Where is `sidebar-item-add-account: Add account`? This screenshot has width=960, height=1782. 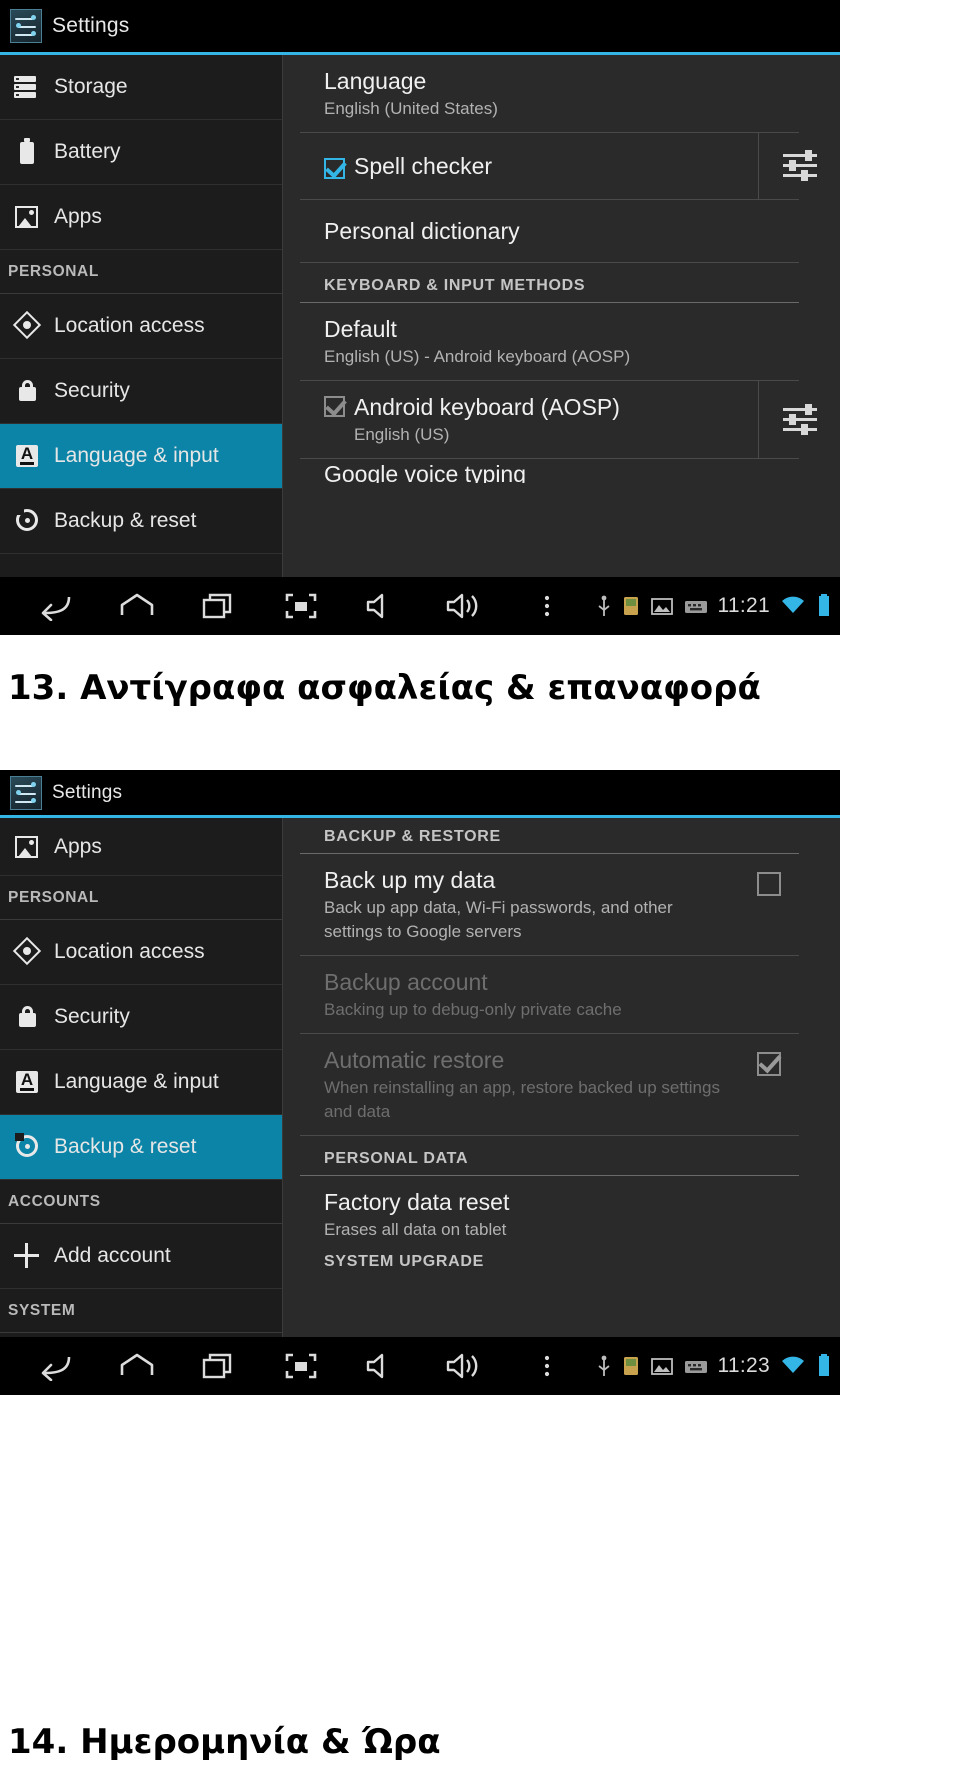
sidebar-item-add-account: Add account is located at coordinates (141, 1256).